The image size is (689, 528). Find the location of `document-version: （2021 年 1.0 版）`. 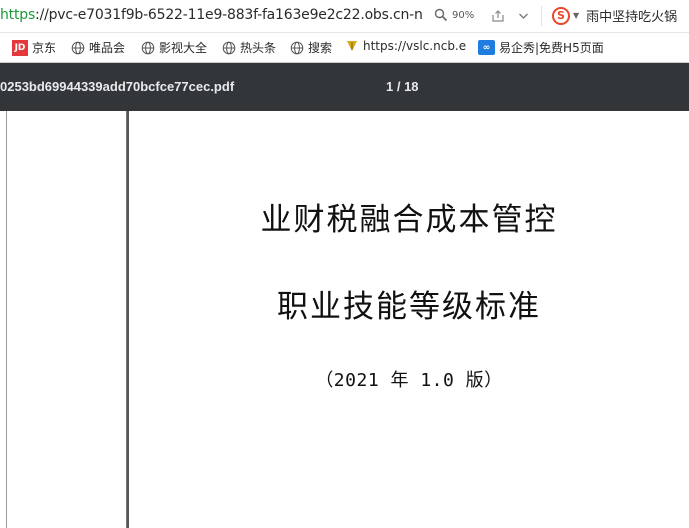

document-version: （2021 年 1.0 版） is located at coordinates (409, 380).